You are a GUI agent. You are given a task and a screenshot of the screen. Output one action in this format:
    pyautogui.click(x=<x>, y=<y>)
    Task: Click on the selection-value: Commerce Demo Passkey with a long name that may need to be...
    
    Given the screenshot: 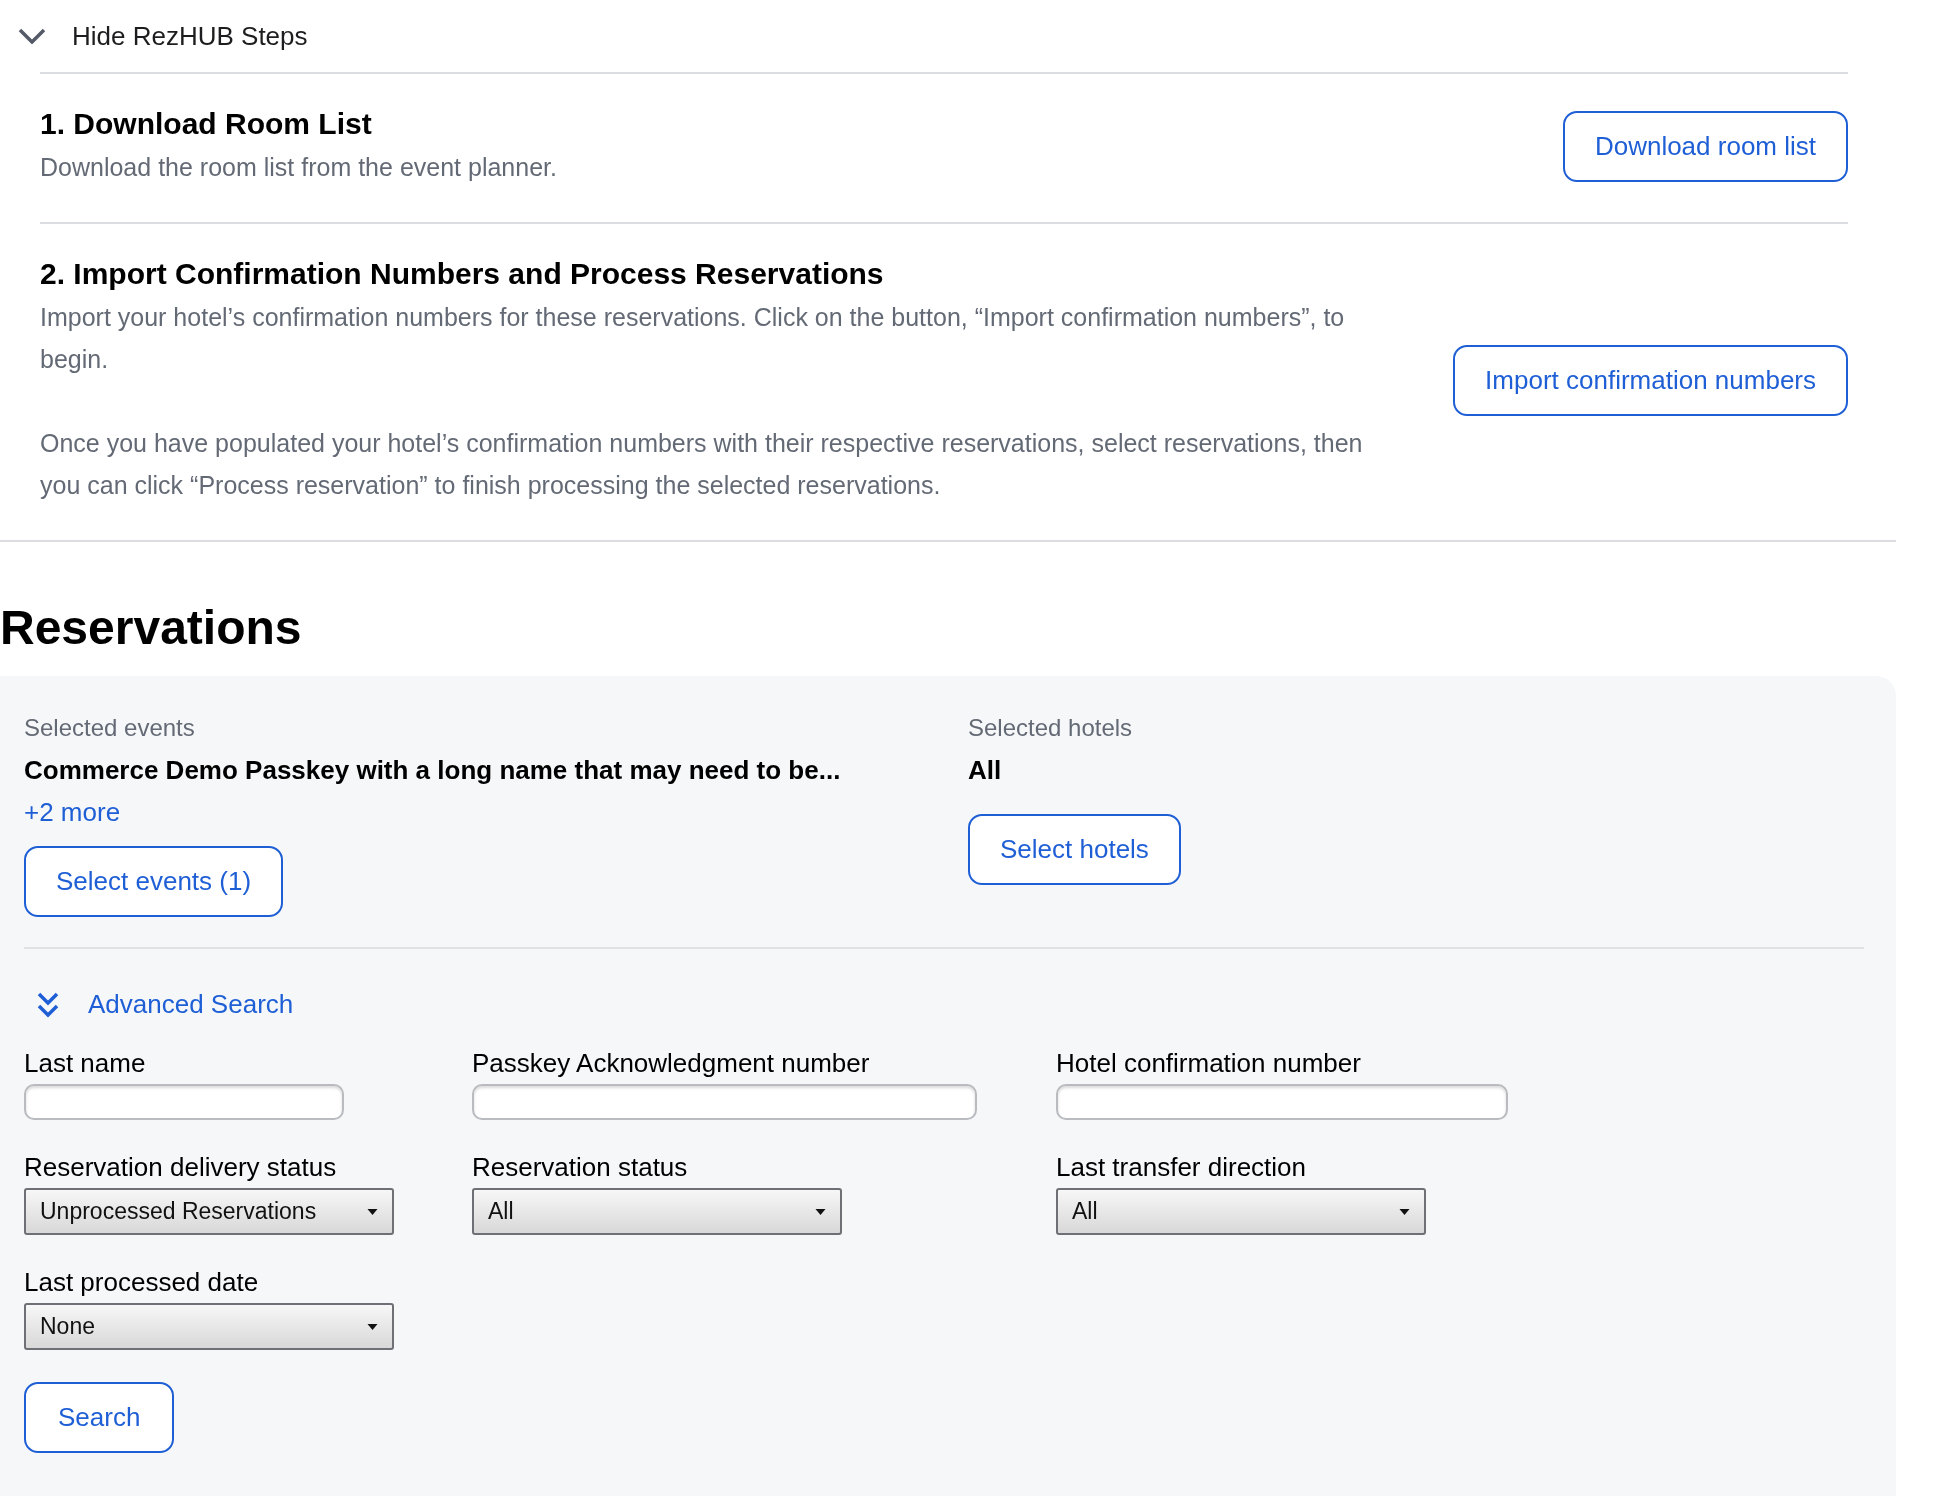 What is the action you would take?
    pyautogui.click(x=432, y=770)
    